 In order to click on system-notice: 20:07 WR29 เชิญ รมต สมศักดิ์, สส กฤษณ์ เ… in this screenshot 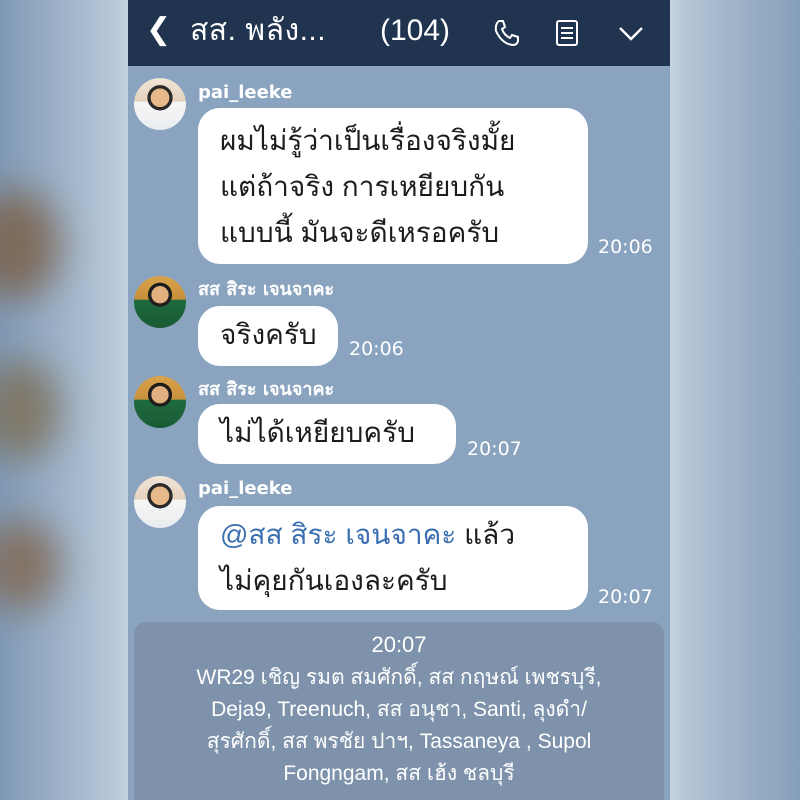, I will do `click(399, 711)`.